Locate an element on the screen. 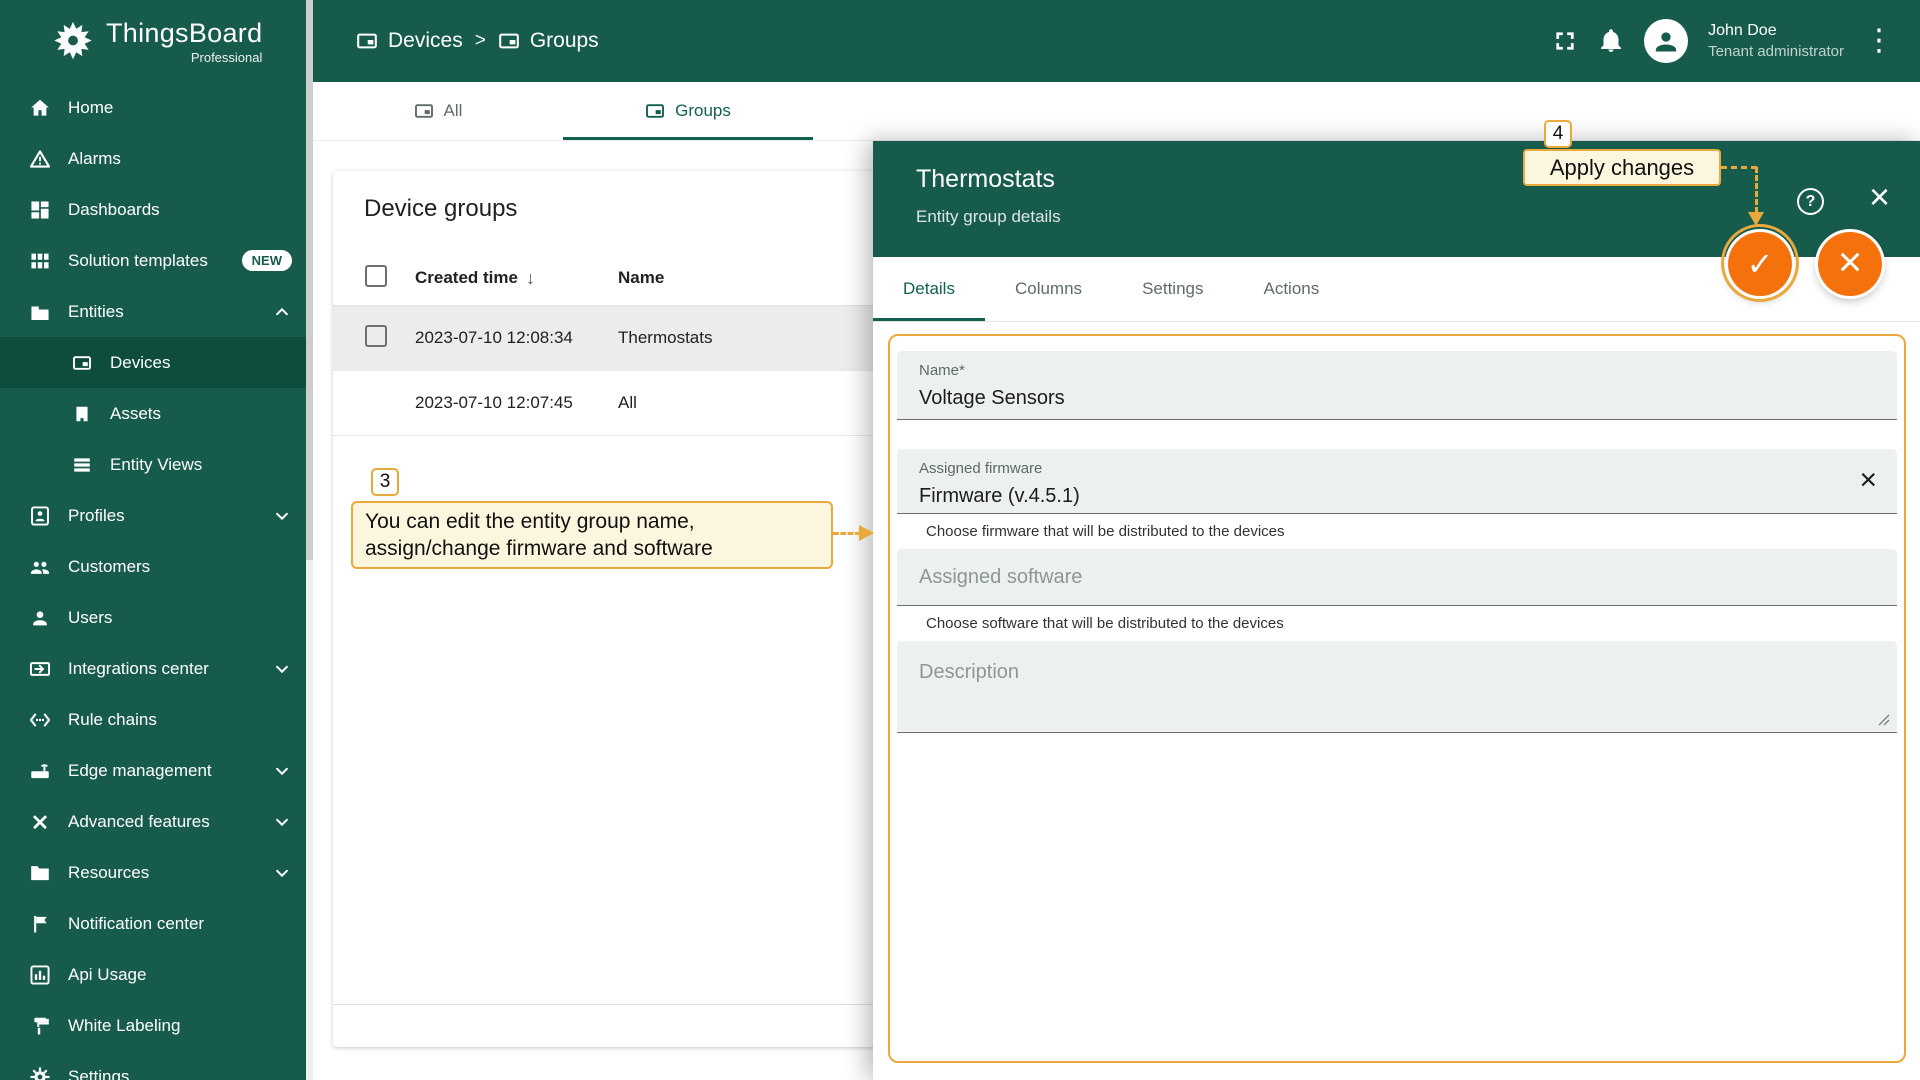 This screenshot has height=1080, width=1920. tab-all: All is located at coordinates (438, 111).